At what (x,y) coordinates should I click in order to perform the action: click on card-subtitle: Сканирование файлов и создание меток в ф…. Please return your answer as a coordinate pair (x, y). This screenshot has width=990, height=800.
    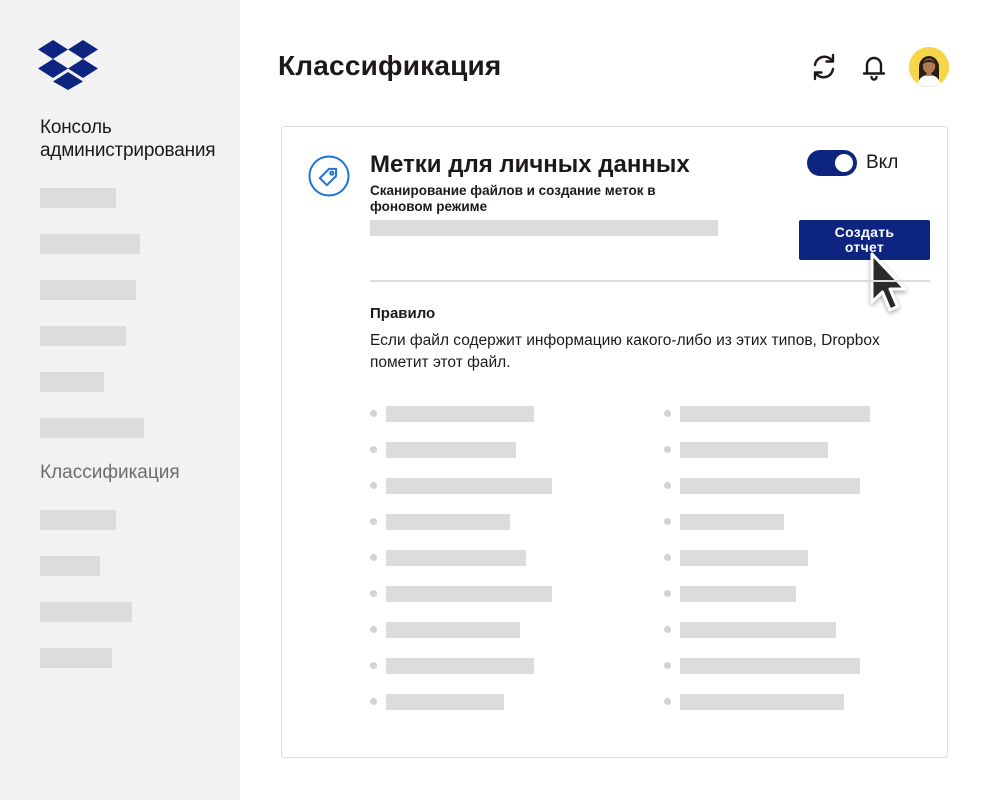
    Looking at the image, I should click on (513, 198).